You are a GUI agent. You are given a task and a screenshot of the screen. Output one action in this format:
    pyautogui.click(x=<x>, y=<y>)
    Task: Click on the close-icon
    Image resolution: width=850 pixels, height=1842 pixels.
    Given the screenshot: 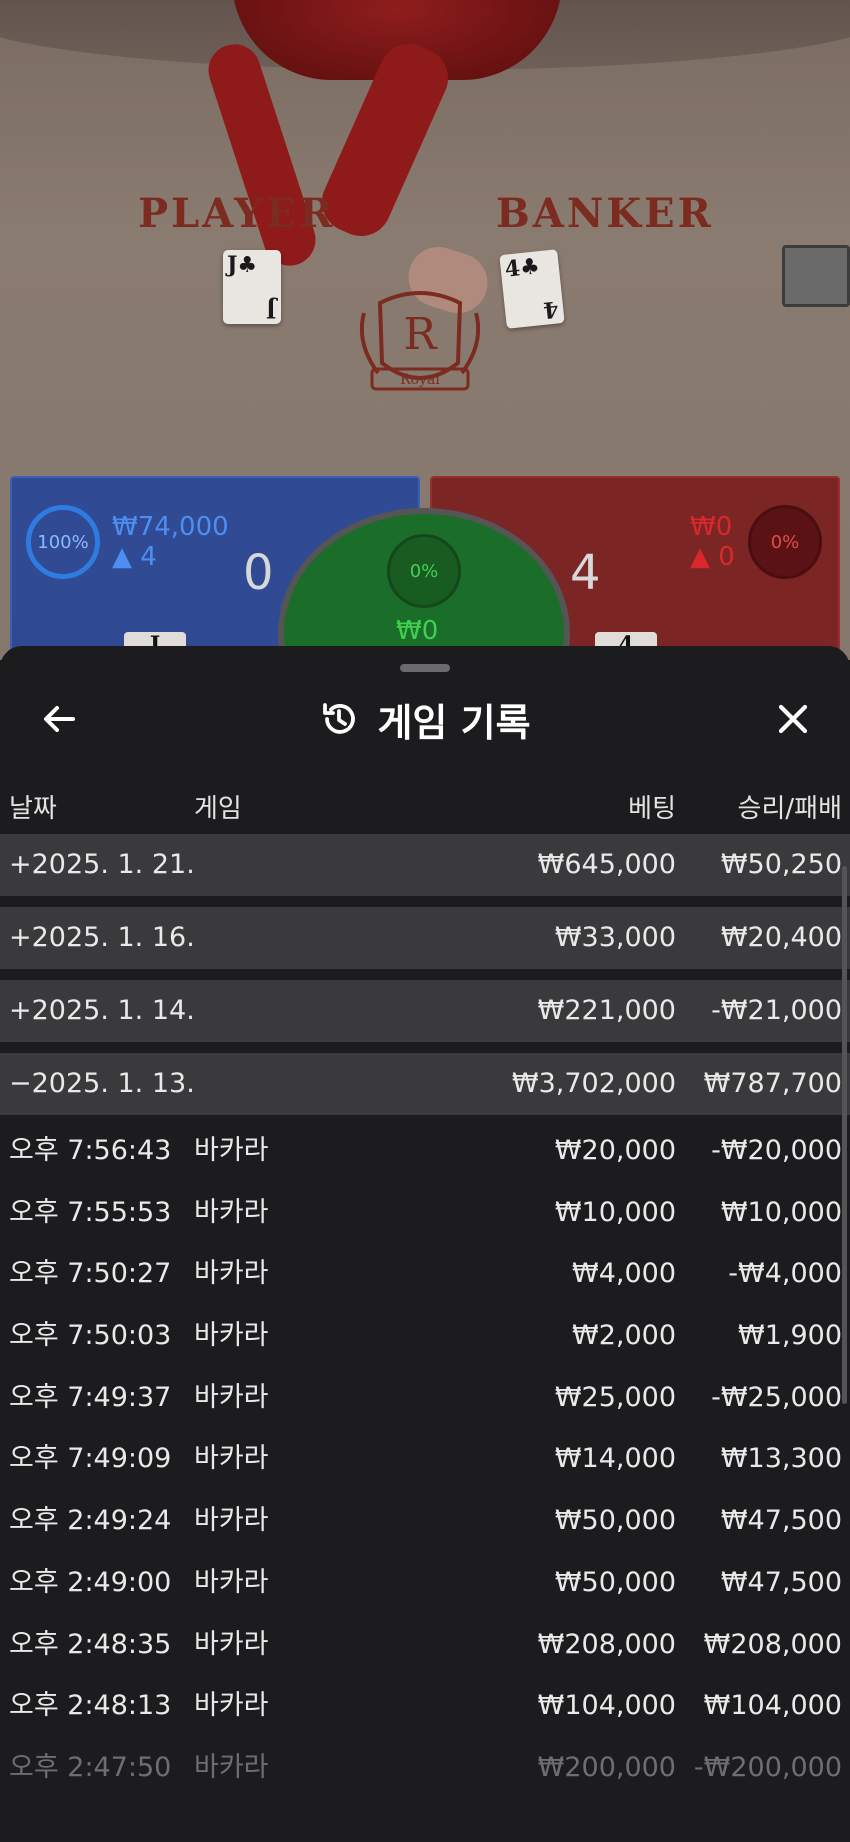 What is the action you would take?
    pyautogui.click(x=793, y=719)
    